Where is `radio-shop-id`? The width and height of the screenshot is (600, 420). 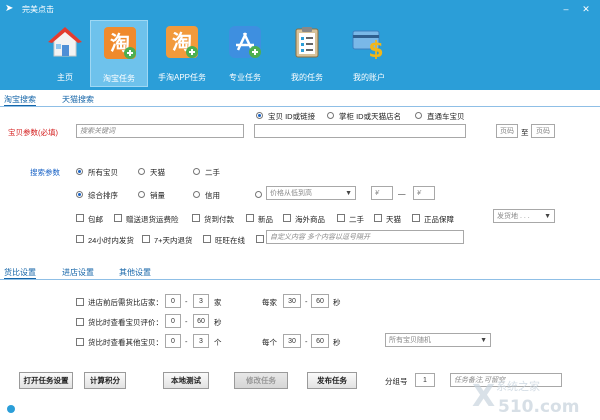 radio-shop-id is located at coordinates (330, 115).